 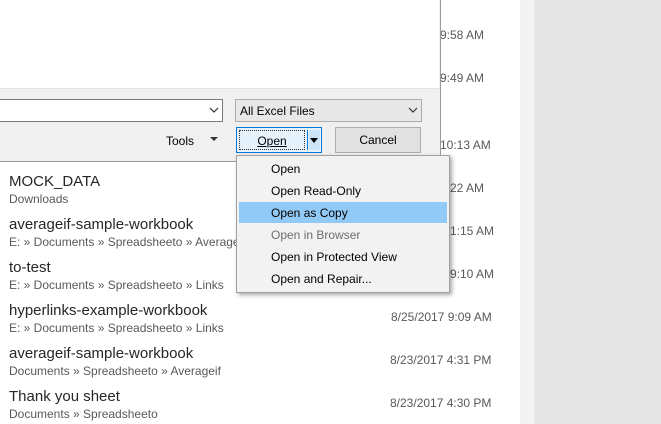 I want to click on file-name: hyperlinks-example-workbook, so click(x=108, y=310).